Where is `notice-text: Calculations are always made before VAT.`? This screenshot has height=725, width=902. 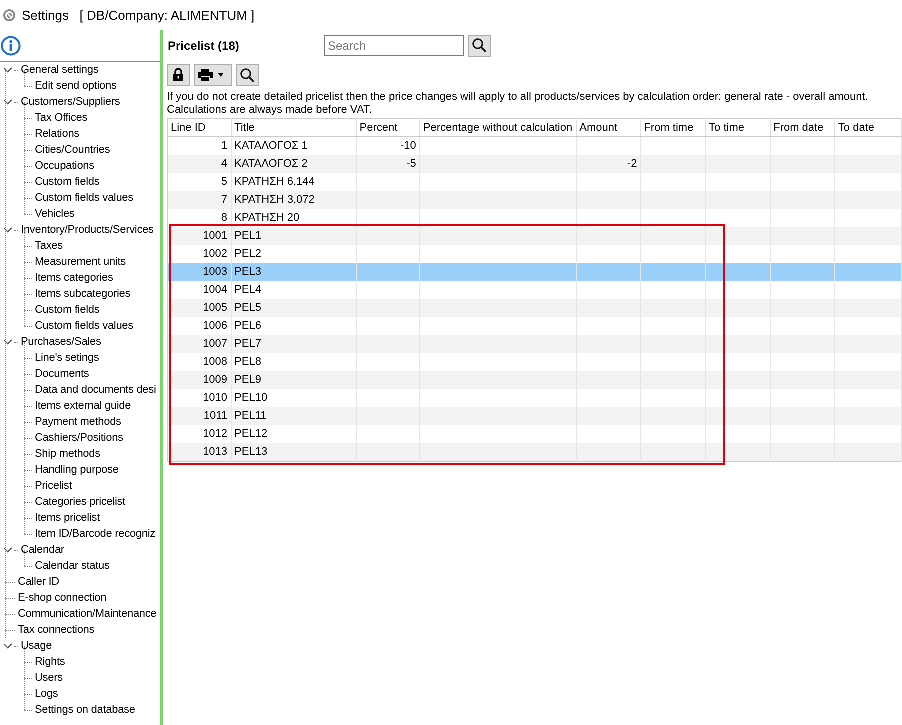
notice-text: Calculations are always made before VAT. is located at coordinates (270, 110).